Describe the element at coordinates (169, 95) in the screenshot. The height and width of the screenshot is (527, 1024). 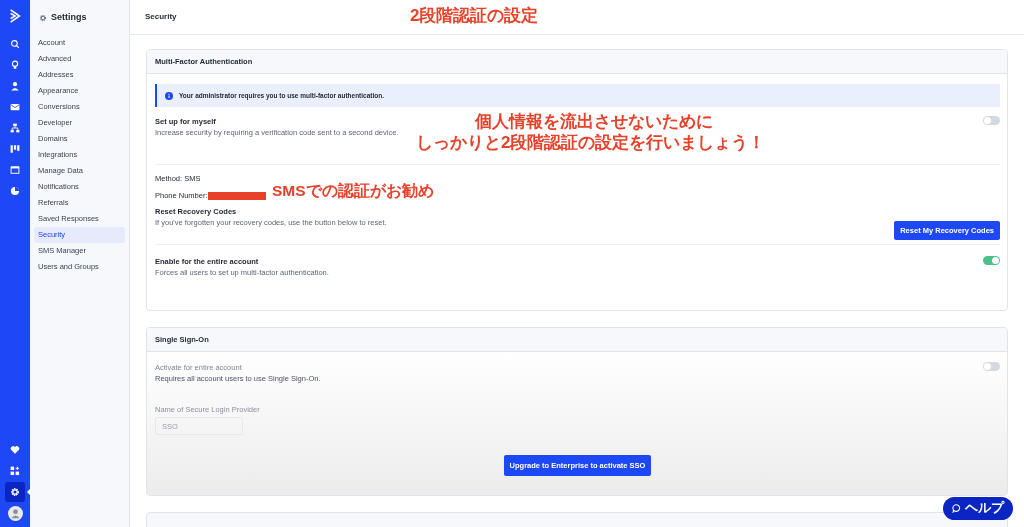
I see `info-icon` at that location.